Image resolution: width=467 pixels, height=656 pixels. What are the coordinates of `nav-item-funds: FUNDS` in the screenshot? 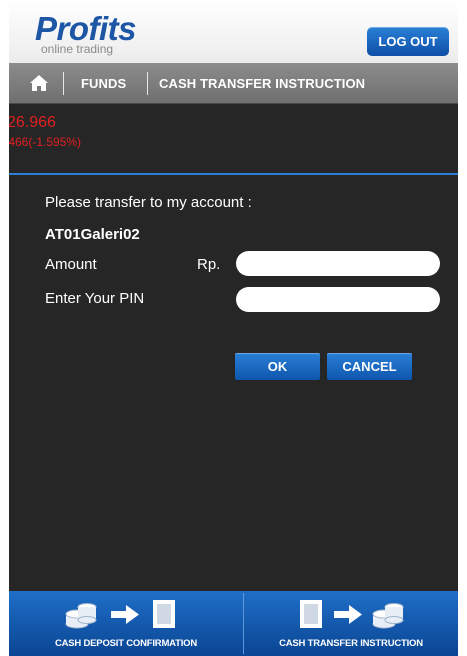 It's located at (103, 83).